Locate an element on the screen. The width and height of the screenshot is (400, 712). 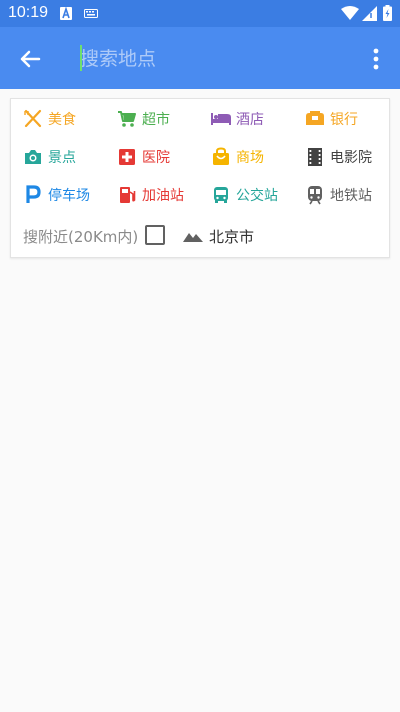
category-supermarket: 超市 is located at coordinates (143, 119).